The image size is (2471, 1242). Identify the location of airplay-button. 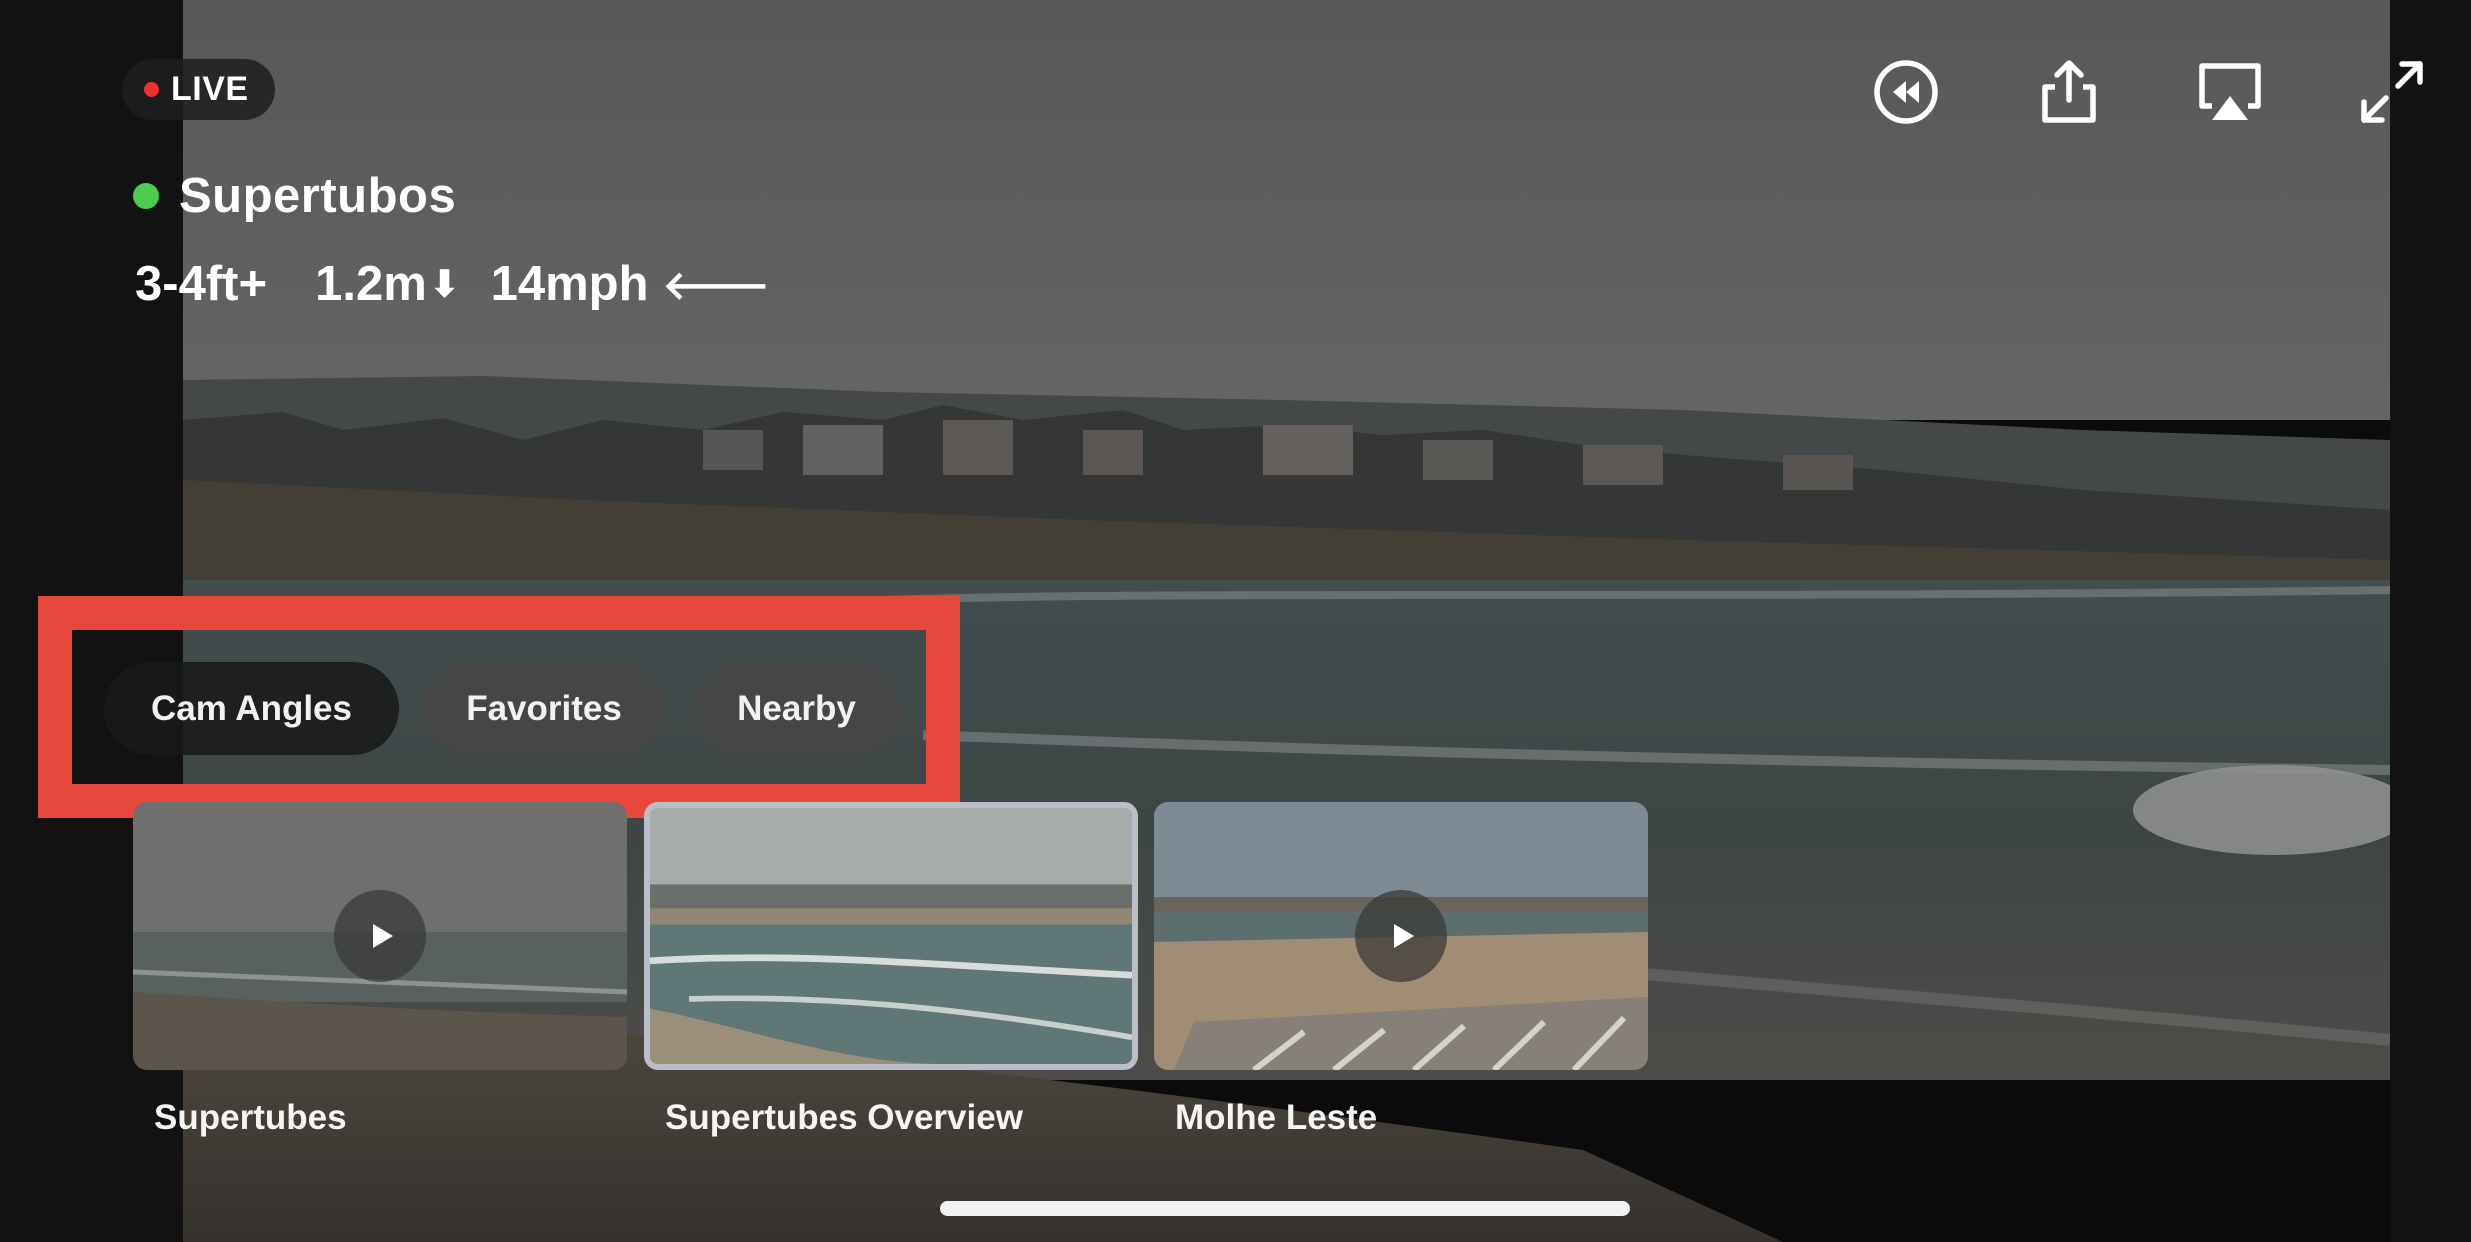
(2230, 92).